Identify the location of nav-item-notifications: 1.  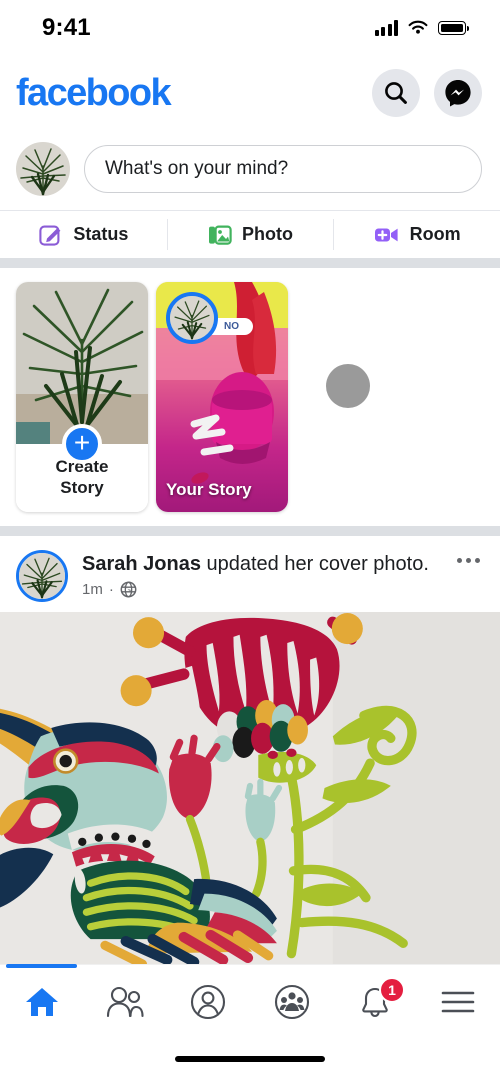
(374, 1001).